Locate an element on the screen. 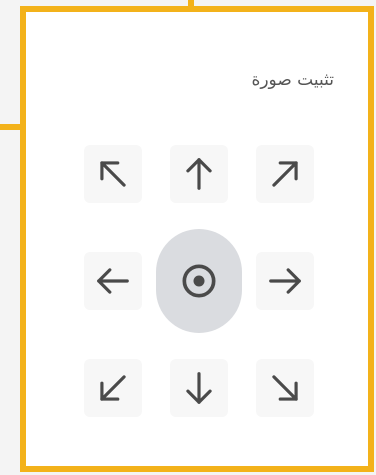 Image resolution: width=376 pixels, height=475 pixels. target-center-icon is located at coordinates (199, 280).